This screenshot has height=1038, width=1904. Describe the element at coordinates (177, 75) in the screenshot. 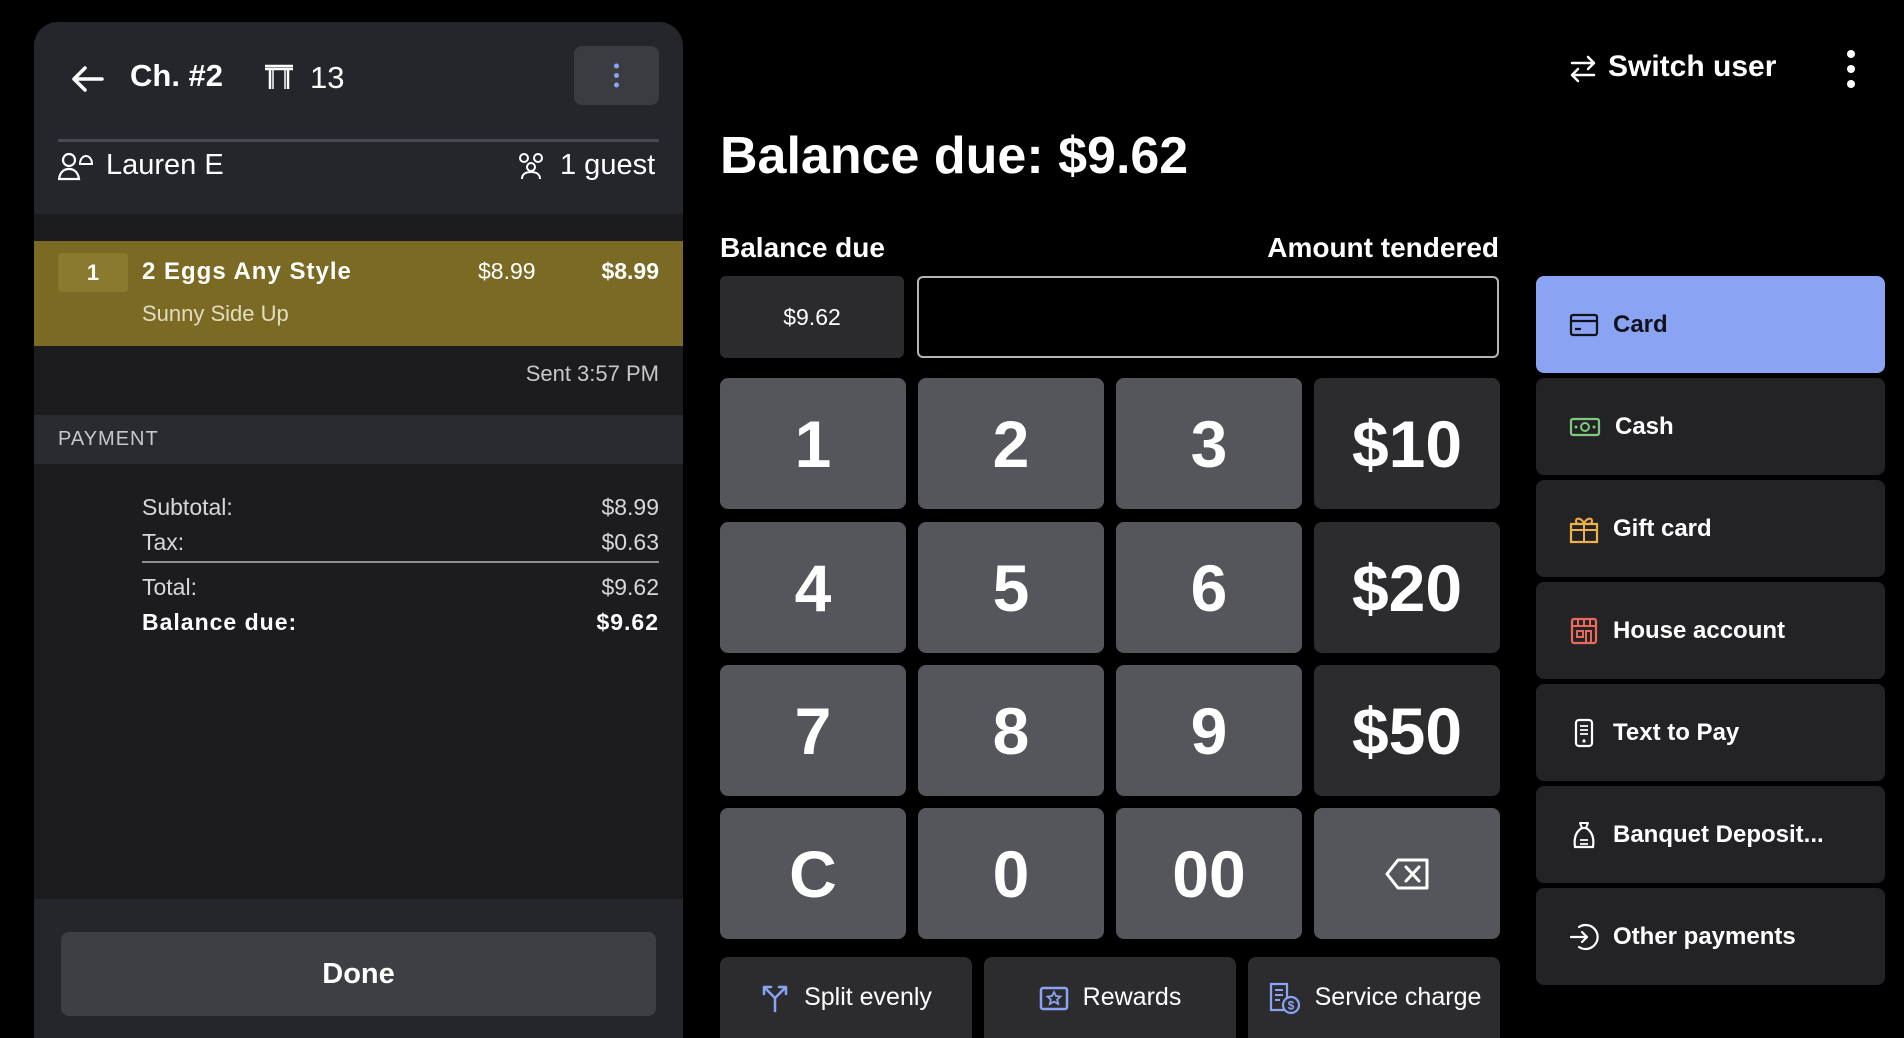

I see `check-title: Ch. #2` at that location.